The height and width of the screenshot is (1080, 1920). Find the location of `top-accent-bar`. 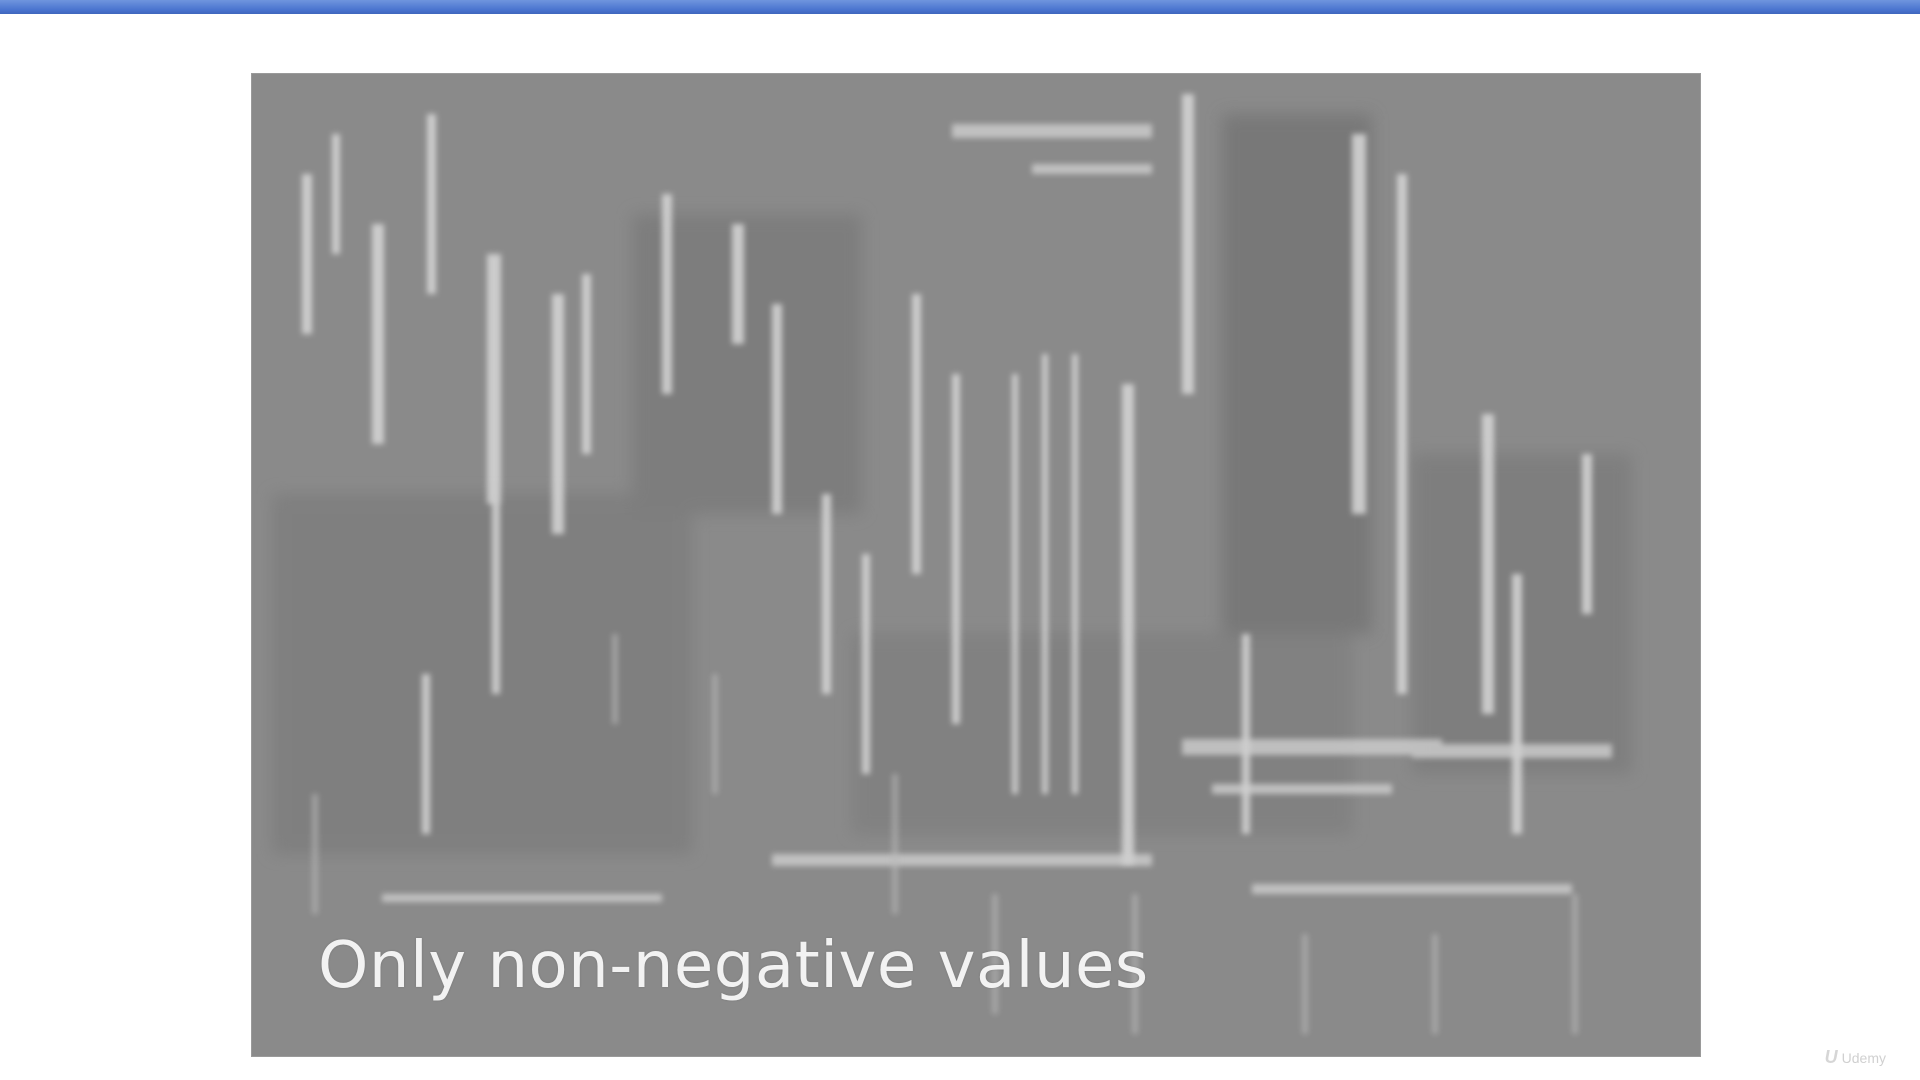

top-accent-bar is located at coordinates (960, 7).